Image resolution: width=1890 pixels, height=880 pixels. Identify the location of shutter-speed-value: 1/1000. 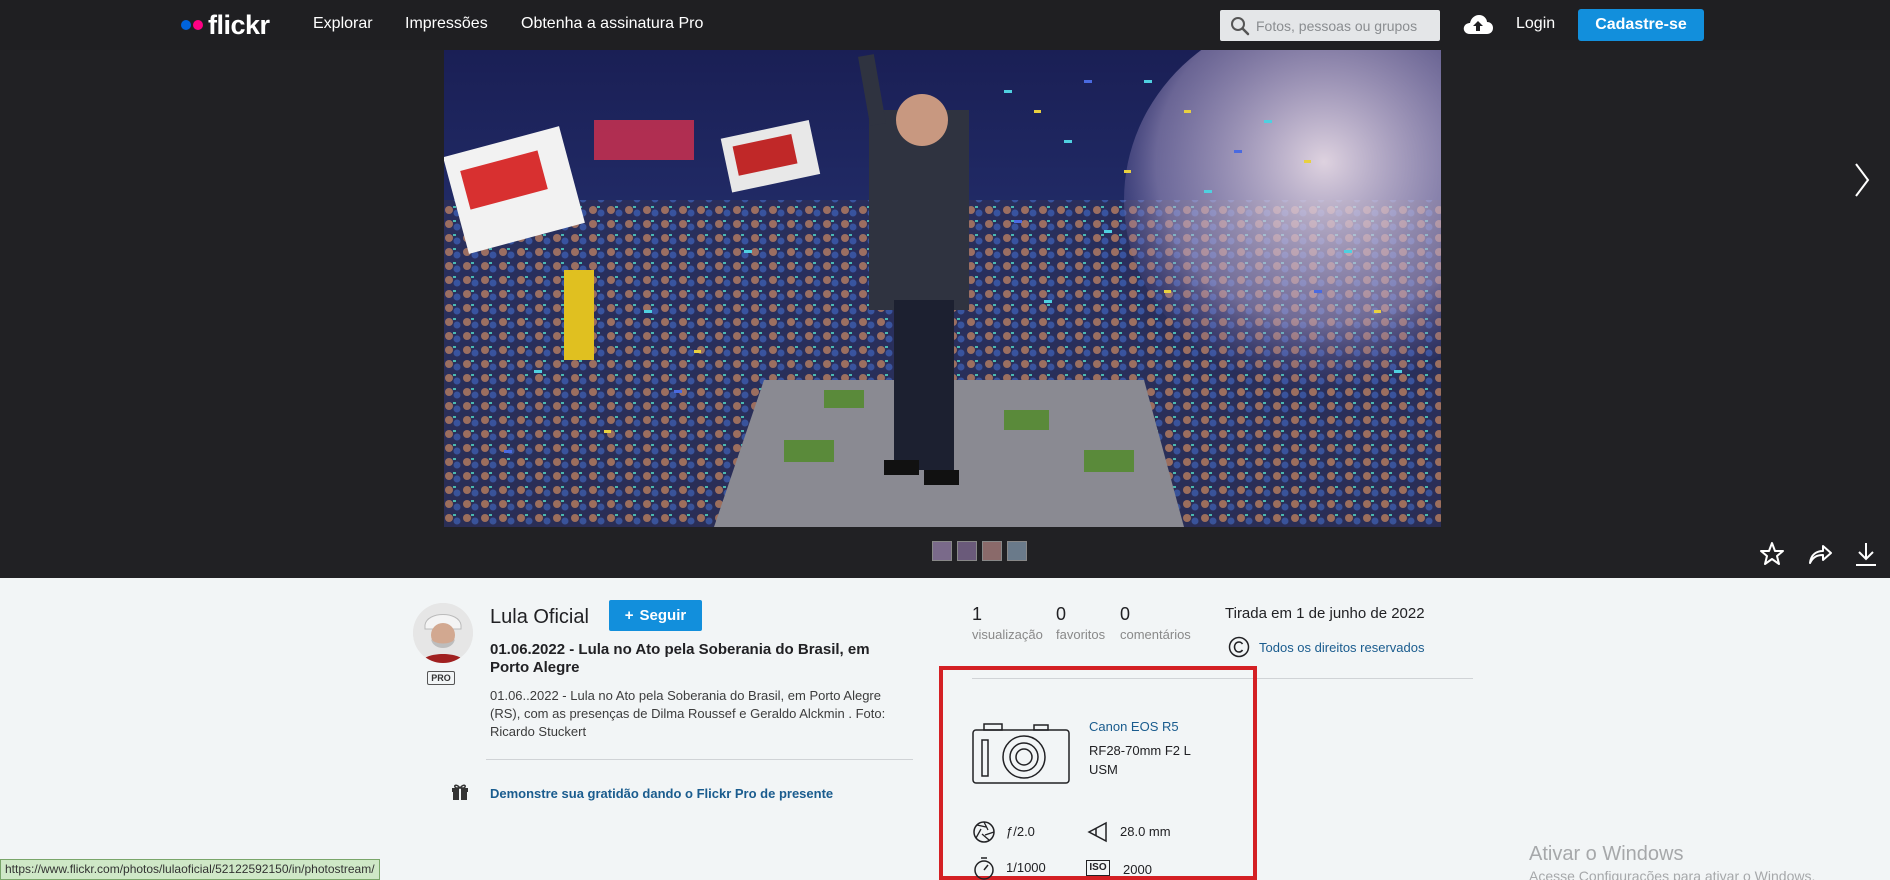
(1026, 867).